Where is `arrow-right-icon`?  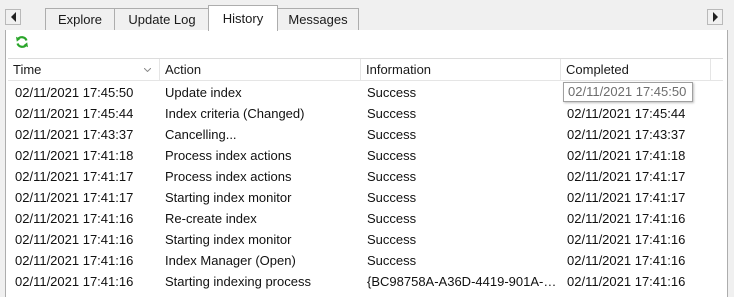
arrow-right-icon is located at coordinates (715, 17).